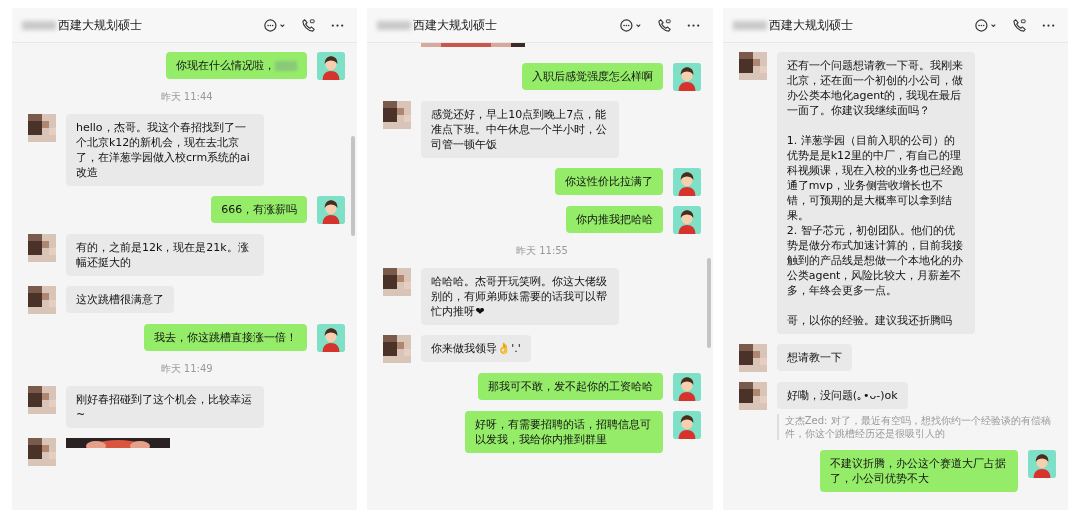 The height and width of the screenshot is (512, 1080). What do you see at coordinates (869, 320) in the screenshot?
I see `message-text: 哥，以你的经验。建议我还折腾吗` at bounding box center [869, 320].